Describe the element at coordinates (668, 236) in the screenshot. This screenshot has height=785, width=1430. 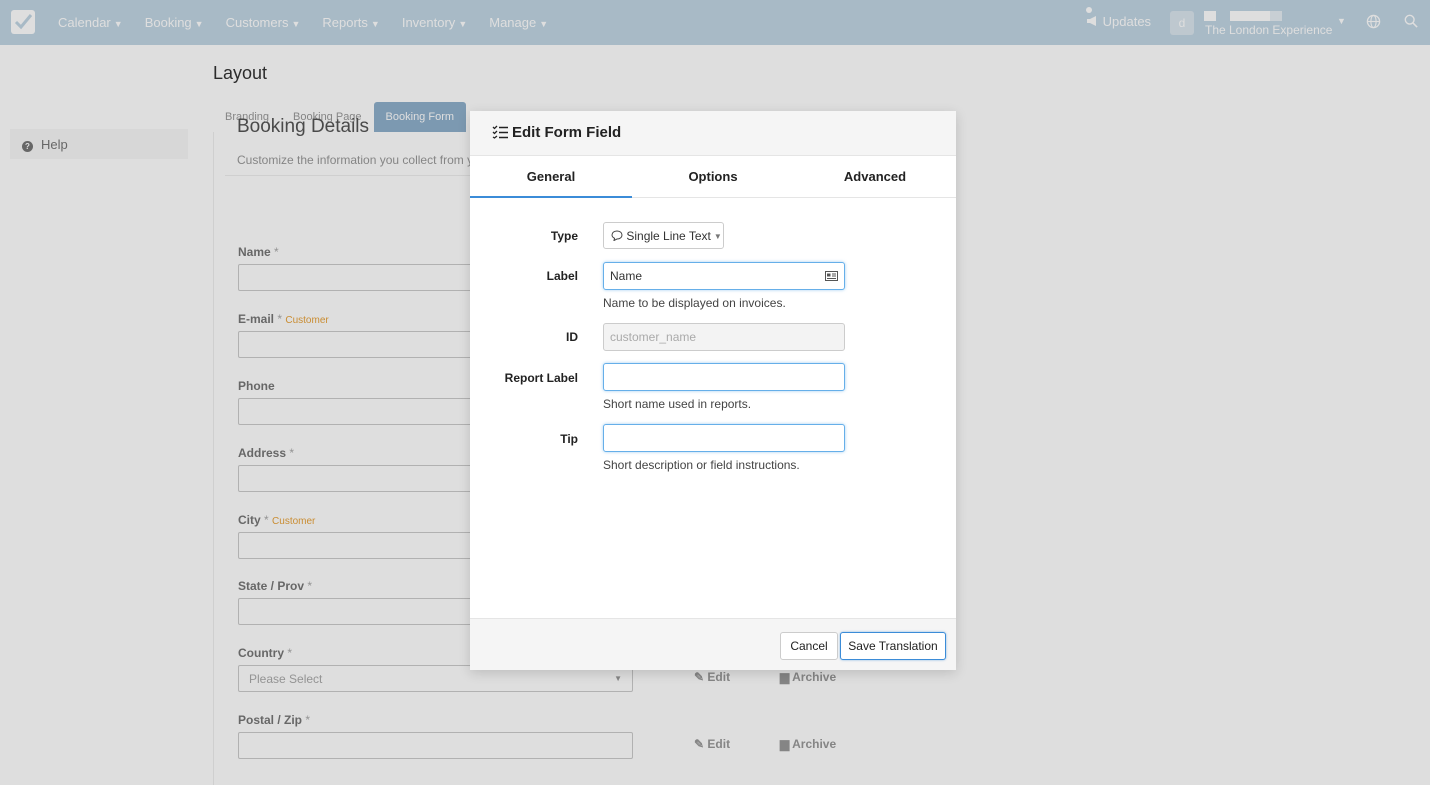
I see `type-value: Single Line Text` at that location.